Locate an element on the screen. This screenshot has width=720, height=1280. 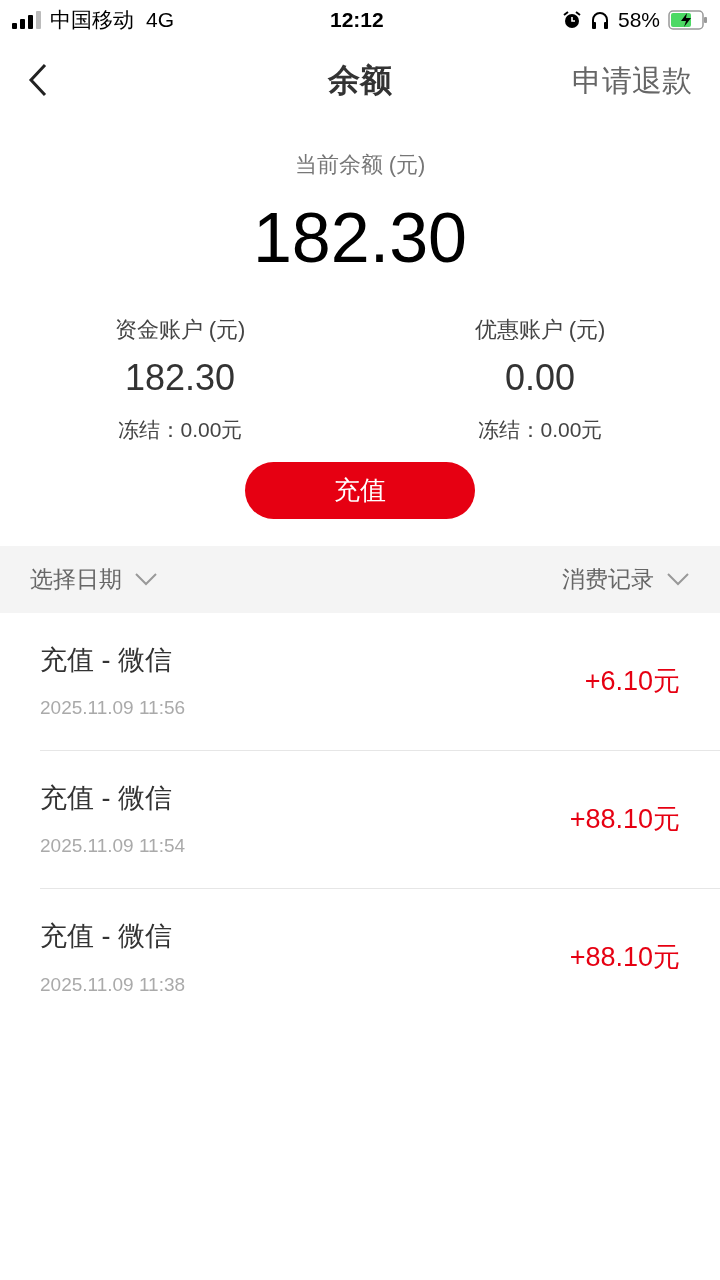
page-title: 余额 is located at coordinates (360, 80).